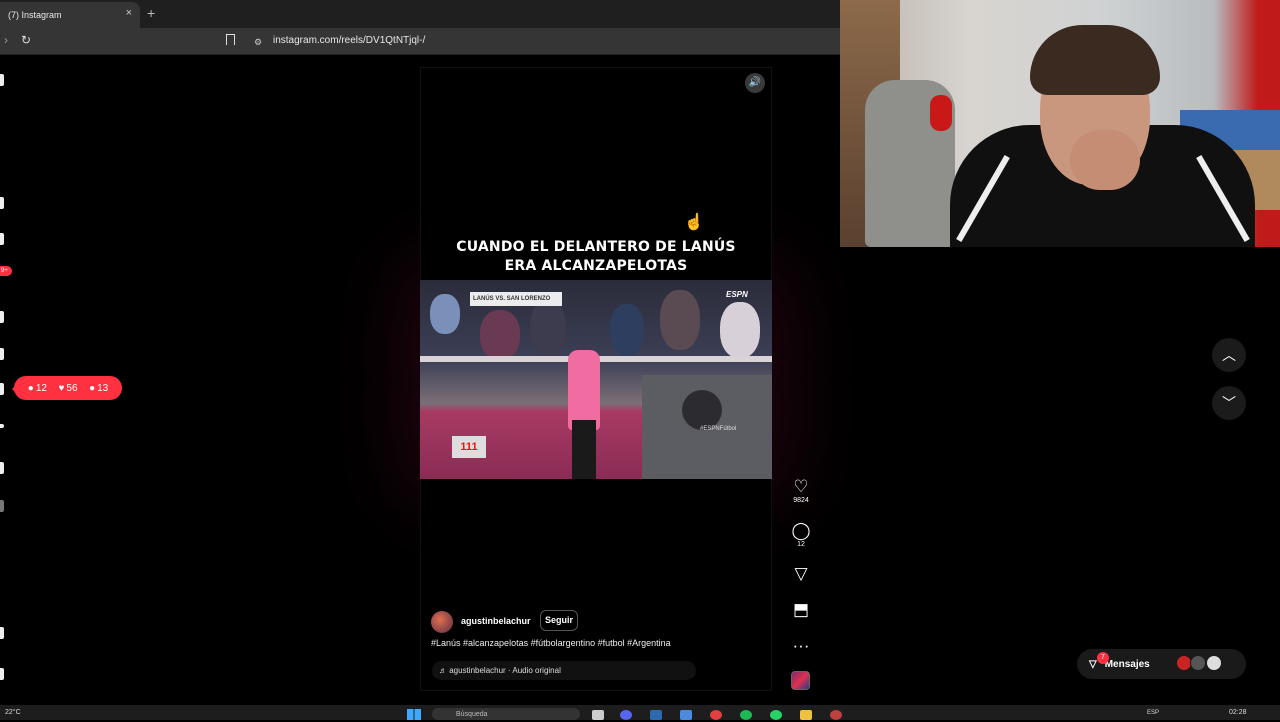 This screenshot has height=722, width=1280. I want to click on windows-start-icon, so click(414, 714).